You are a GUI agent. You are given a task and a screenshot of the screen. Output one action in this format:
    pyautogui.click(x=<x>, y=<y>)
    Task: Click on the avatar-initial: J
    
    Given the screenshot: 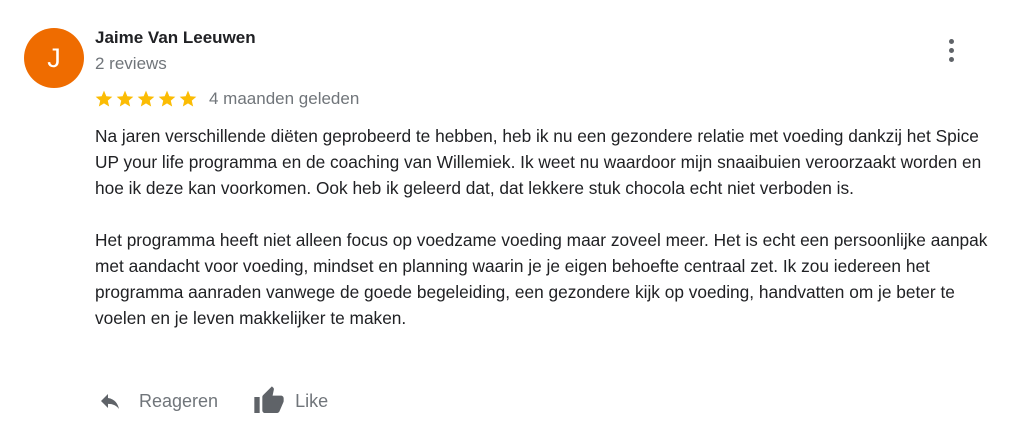 What is the action you would take?
    pyautogui.click(x=54, y=57)
    